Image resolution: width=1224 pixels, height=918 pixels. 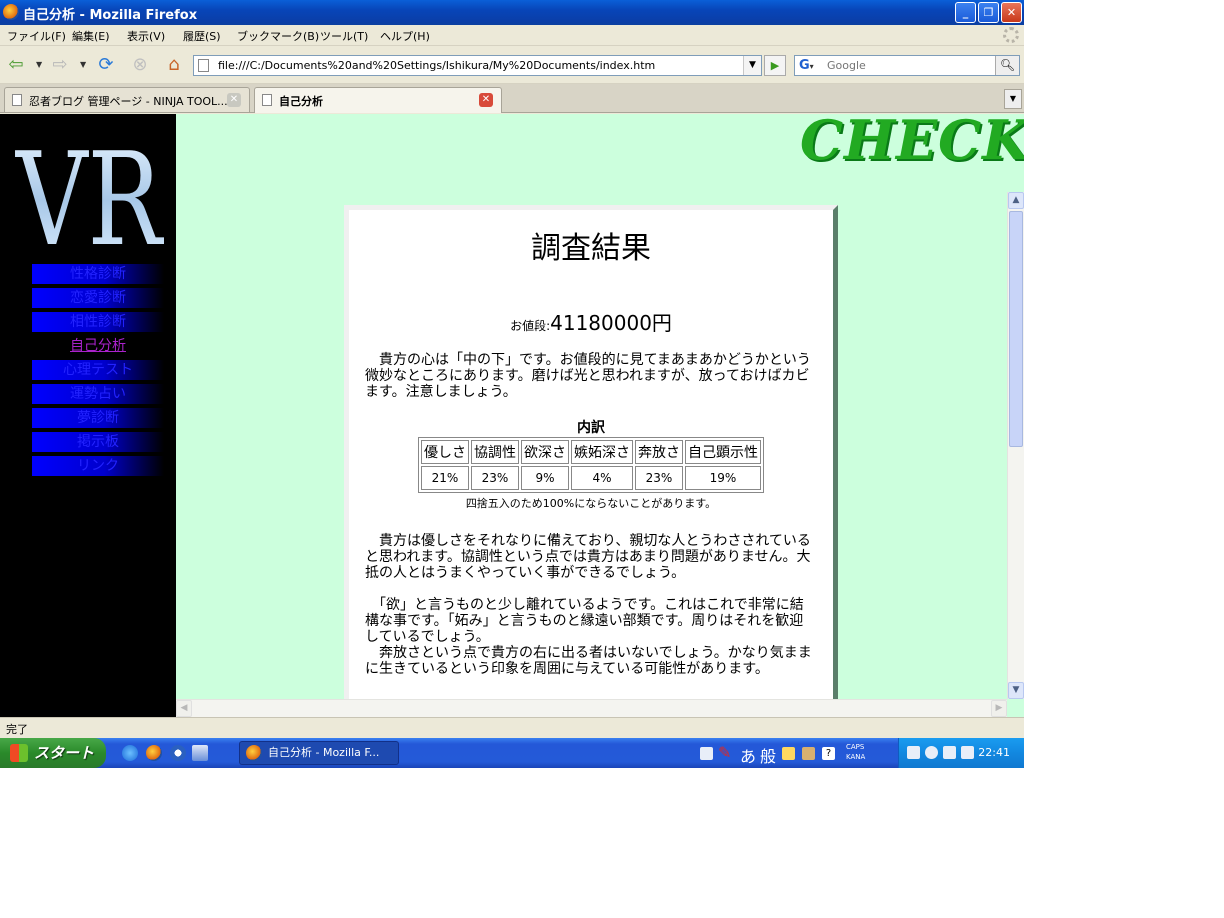 What do you see at coordinates (912, 143) in the screenshot?
I see `check-logo: CHECK` at bounding box center [912, 143].